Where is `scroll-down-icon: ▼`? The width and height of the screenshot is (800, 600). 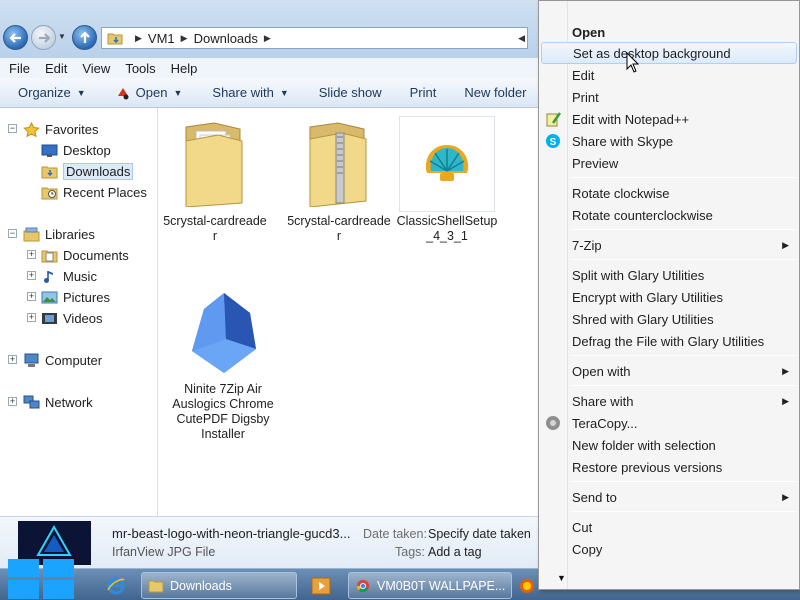 scroll-down-icon: ▼ is located at coordinates (561, 578).